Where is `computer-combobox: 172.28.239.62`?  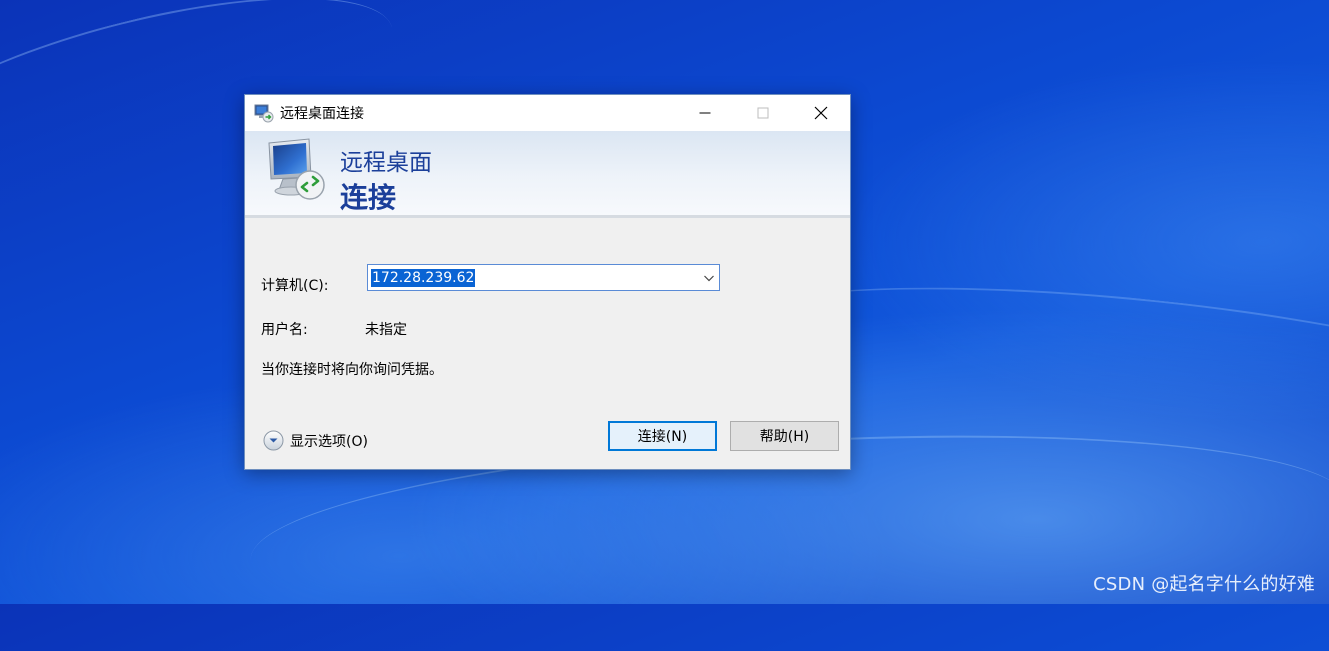 computer-combobox: 172.28.239.62 is located at coordinates (543, 277).